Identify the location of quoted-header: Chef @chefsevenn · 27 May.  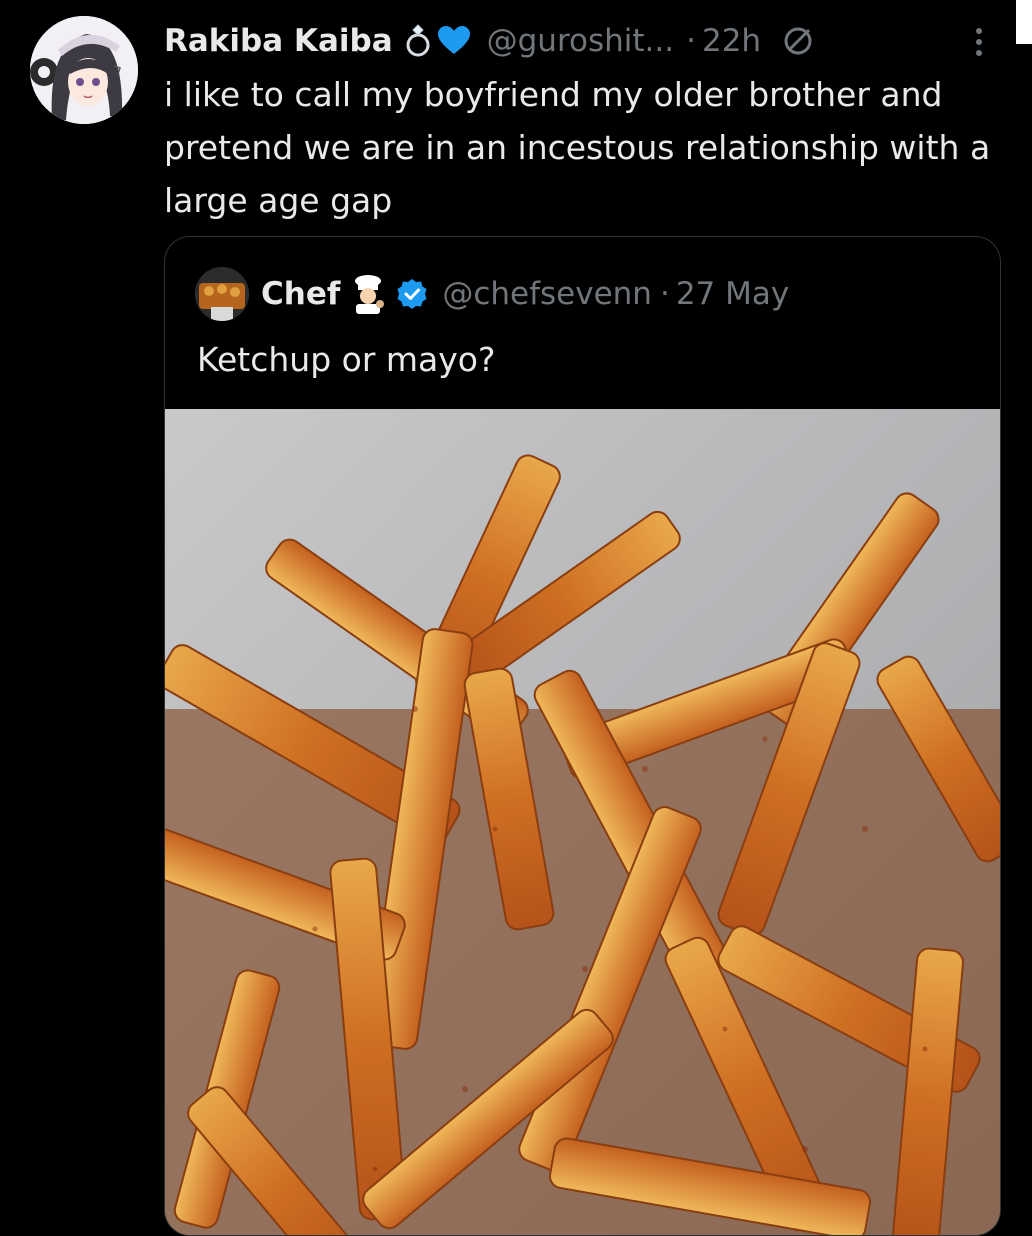
(525, 294).